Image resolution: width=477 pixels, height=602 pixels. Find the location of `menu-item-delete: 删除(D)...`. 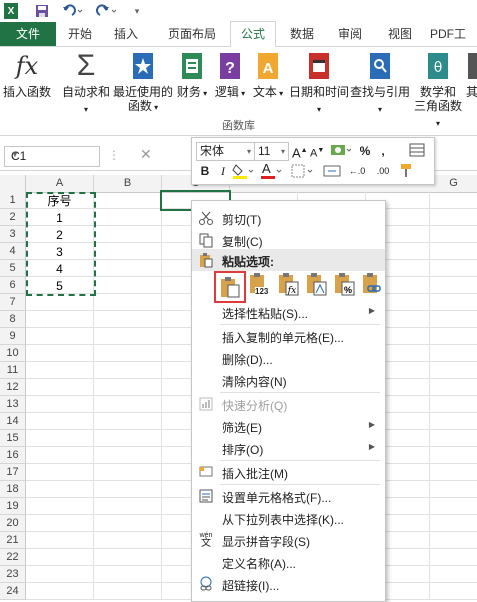

menu-item-delete: 删除(D)... is located at coordinates (288, 358).